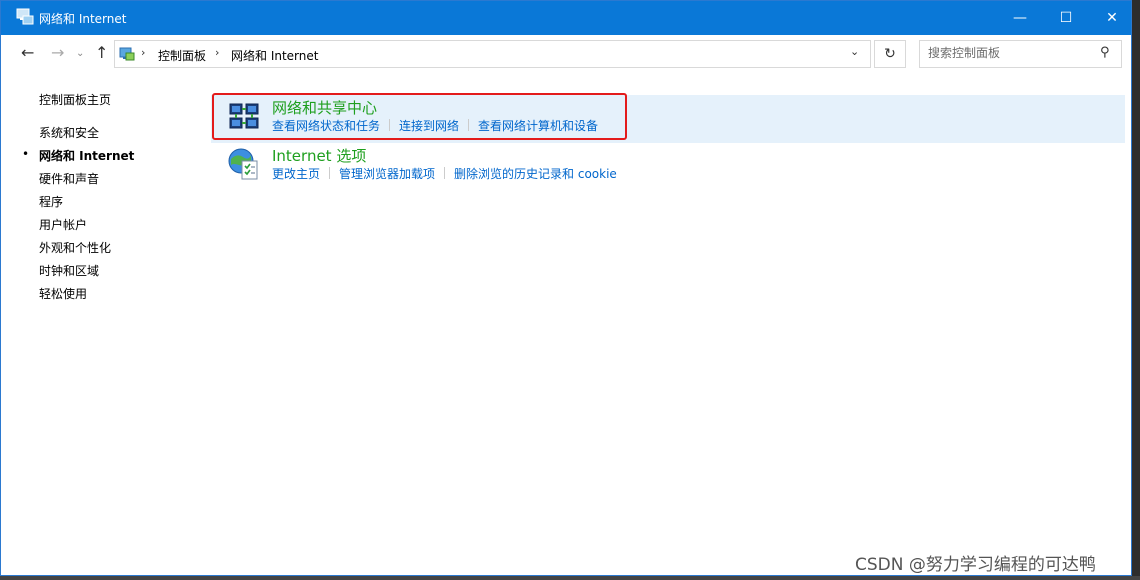 Image resolution: width=1140 pixels, height=580 pixels. What do you see at coordinates (243, 164) in the screenshot?
I see `internet-options-icon` at bounding box center [243, 164].